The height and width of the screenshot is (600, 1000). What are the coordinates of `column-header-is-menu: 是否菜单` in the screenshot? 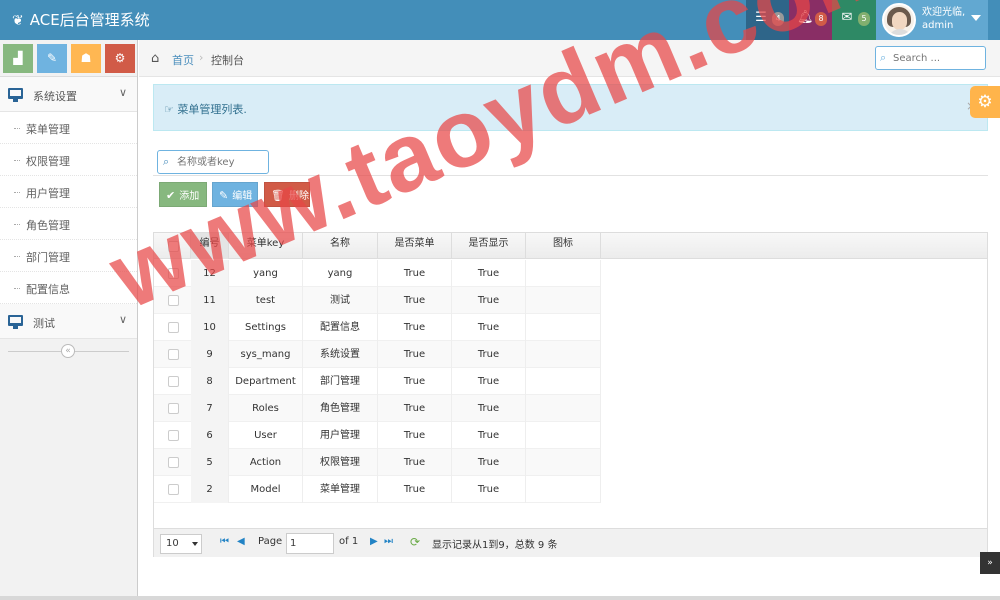 It's located at (415, 246).